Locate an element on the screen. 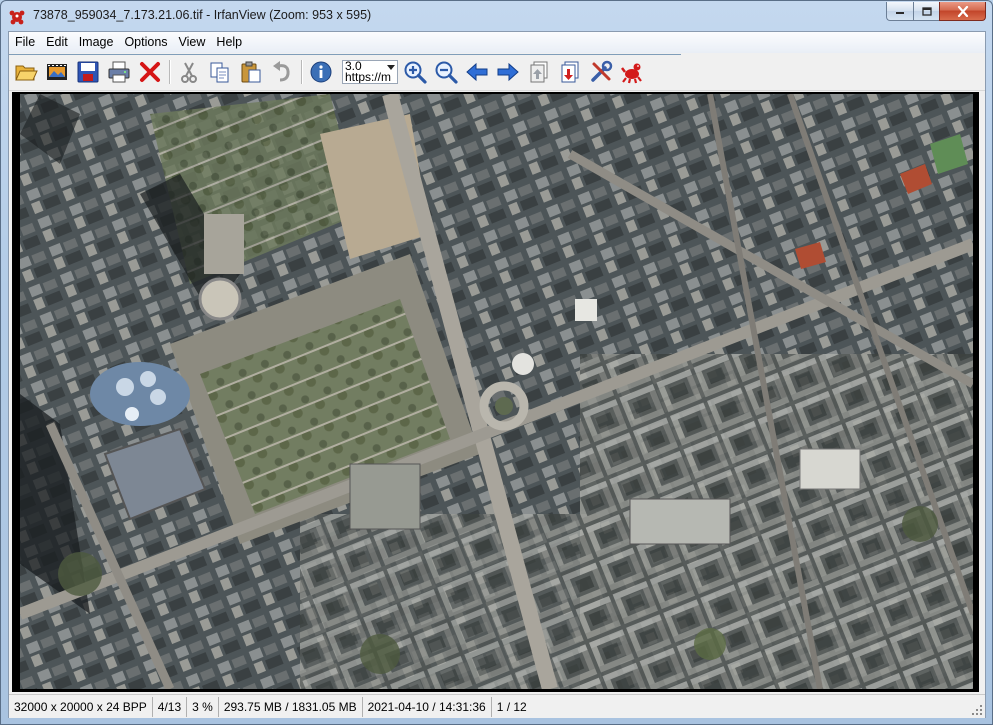 This screenshot has width=993, height=725. settings-button is located at coordinates (601, 72).